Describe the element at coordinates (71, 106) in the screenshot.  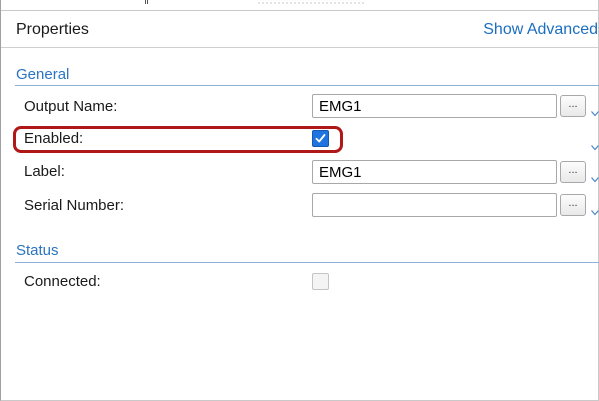
I see `output-name-label: Output Name:` at that location.